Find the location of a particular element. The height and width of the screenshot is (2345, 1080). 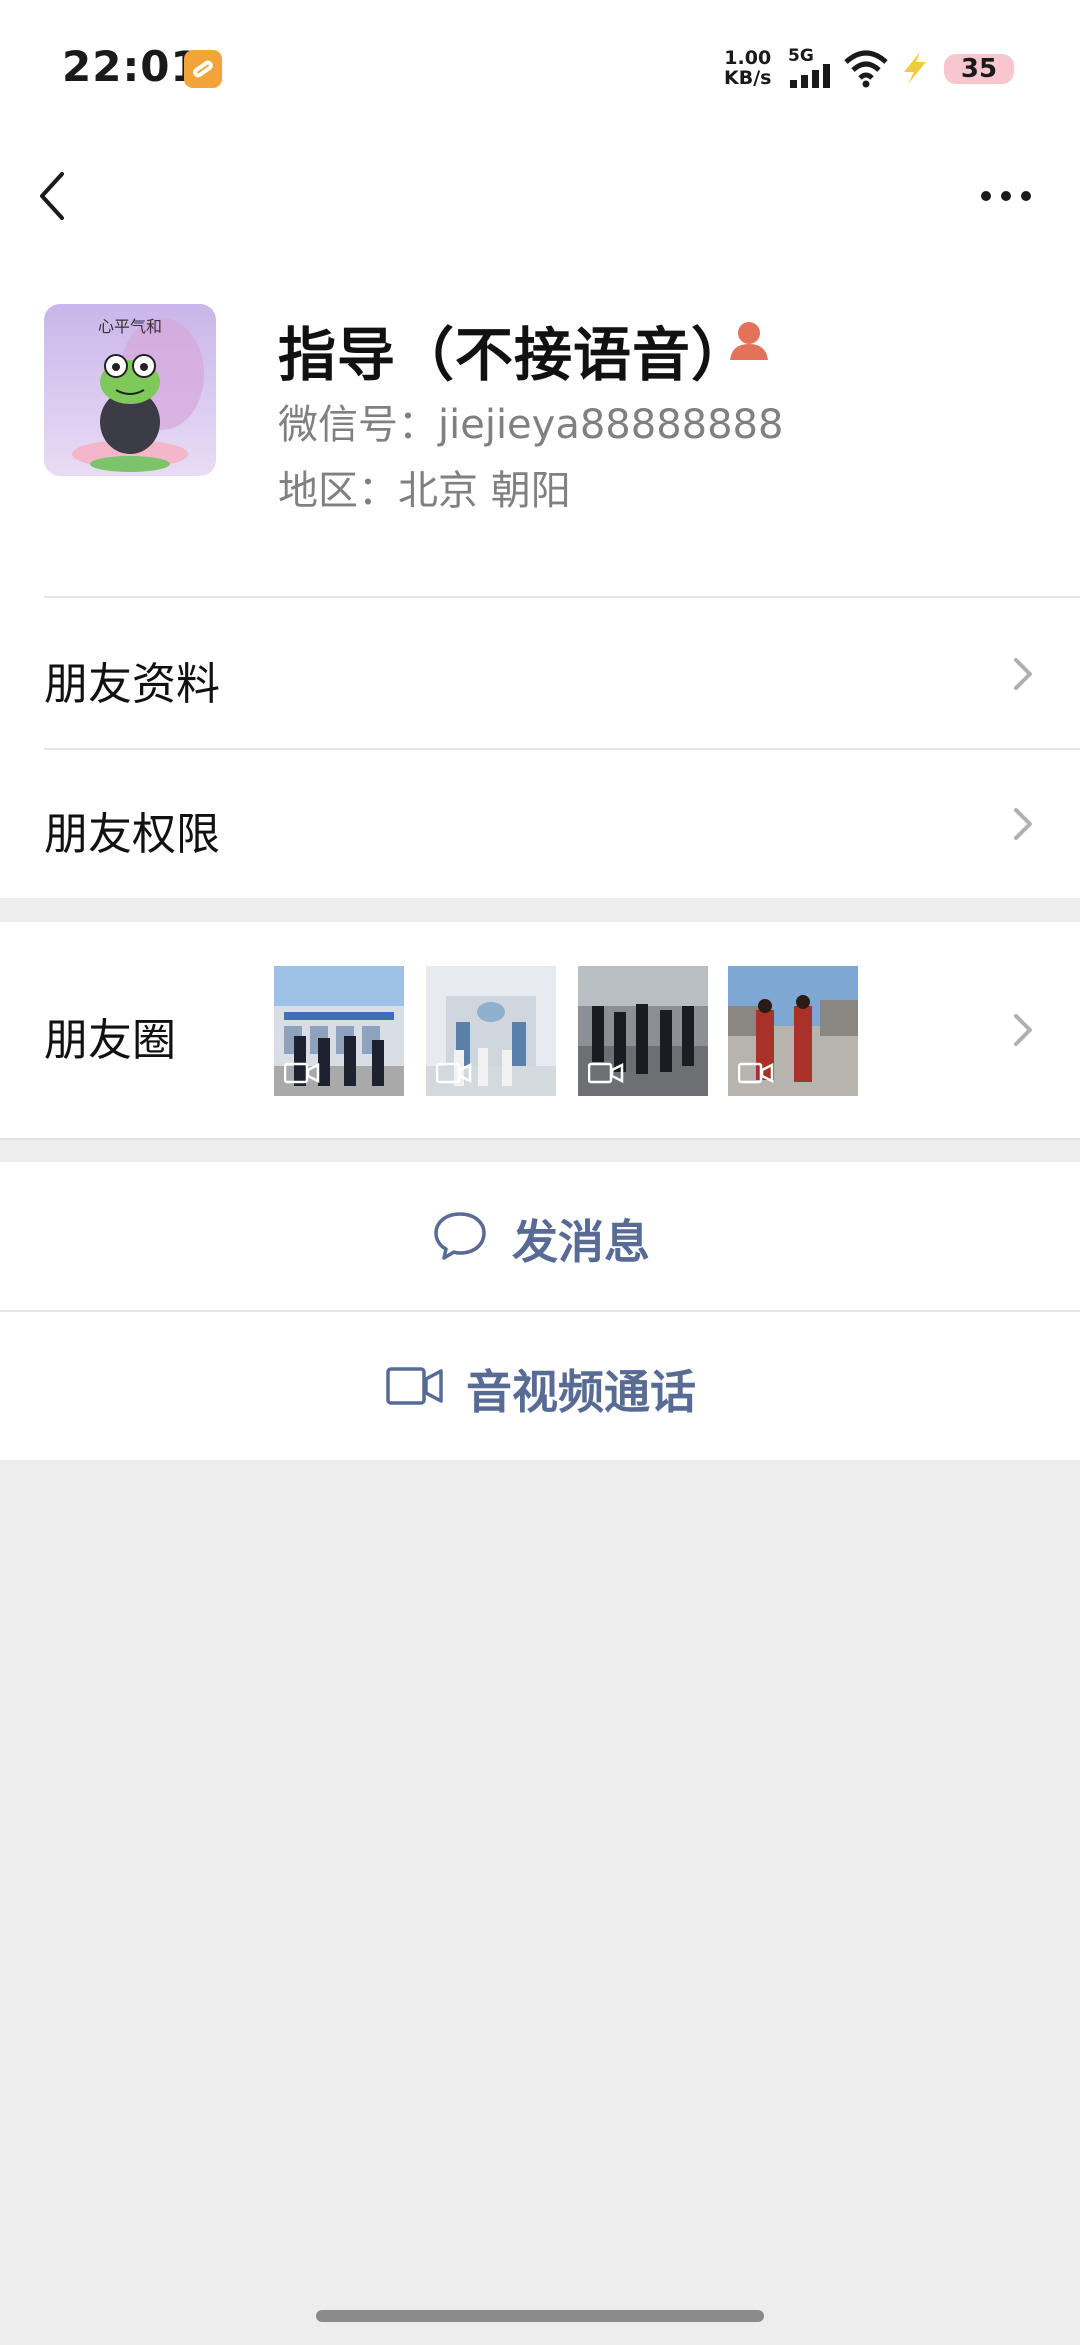

video-call-icon is located at coordinates (414, 1386).